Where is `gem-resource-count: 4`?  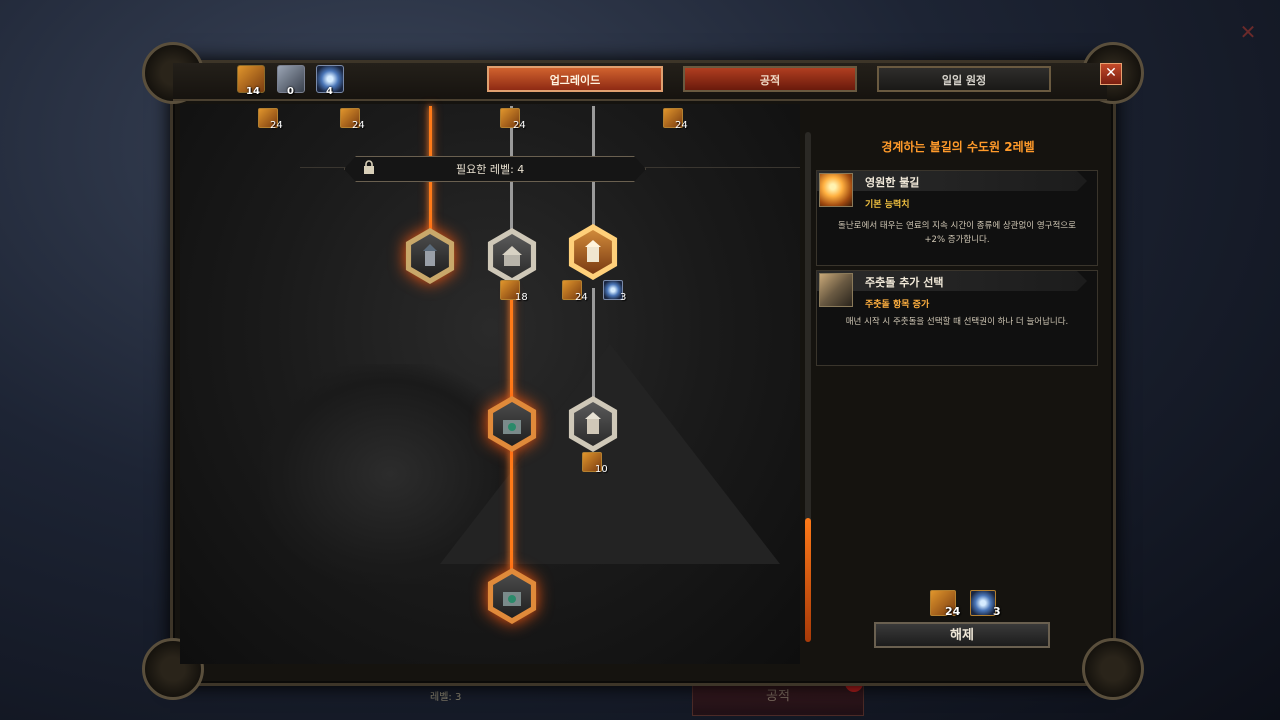 gem-resource-count: 4 is located at coordinates (329, 91).